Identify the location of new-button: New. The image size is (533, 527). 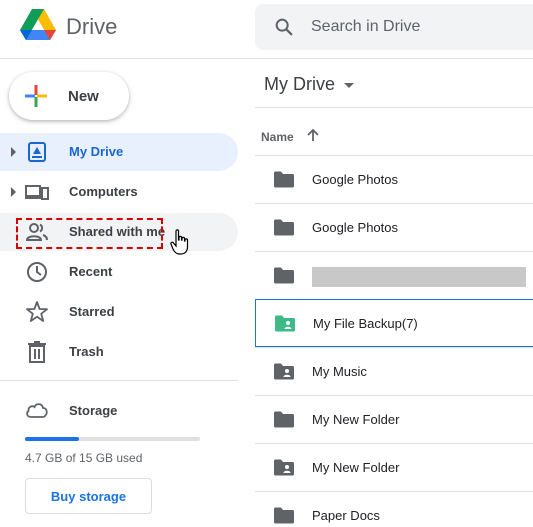
(69, 96).